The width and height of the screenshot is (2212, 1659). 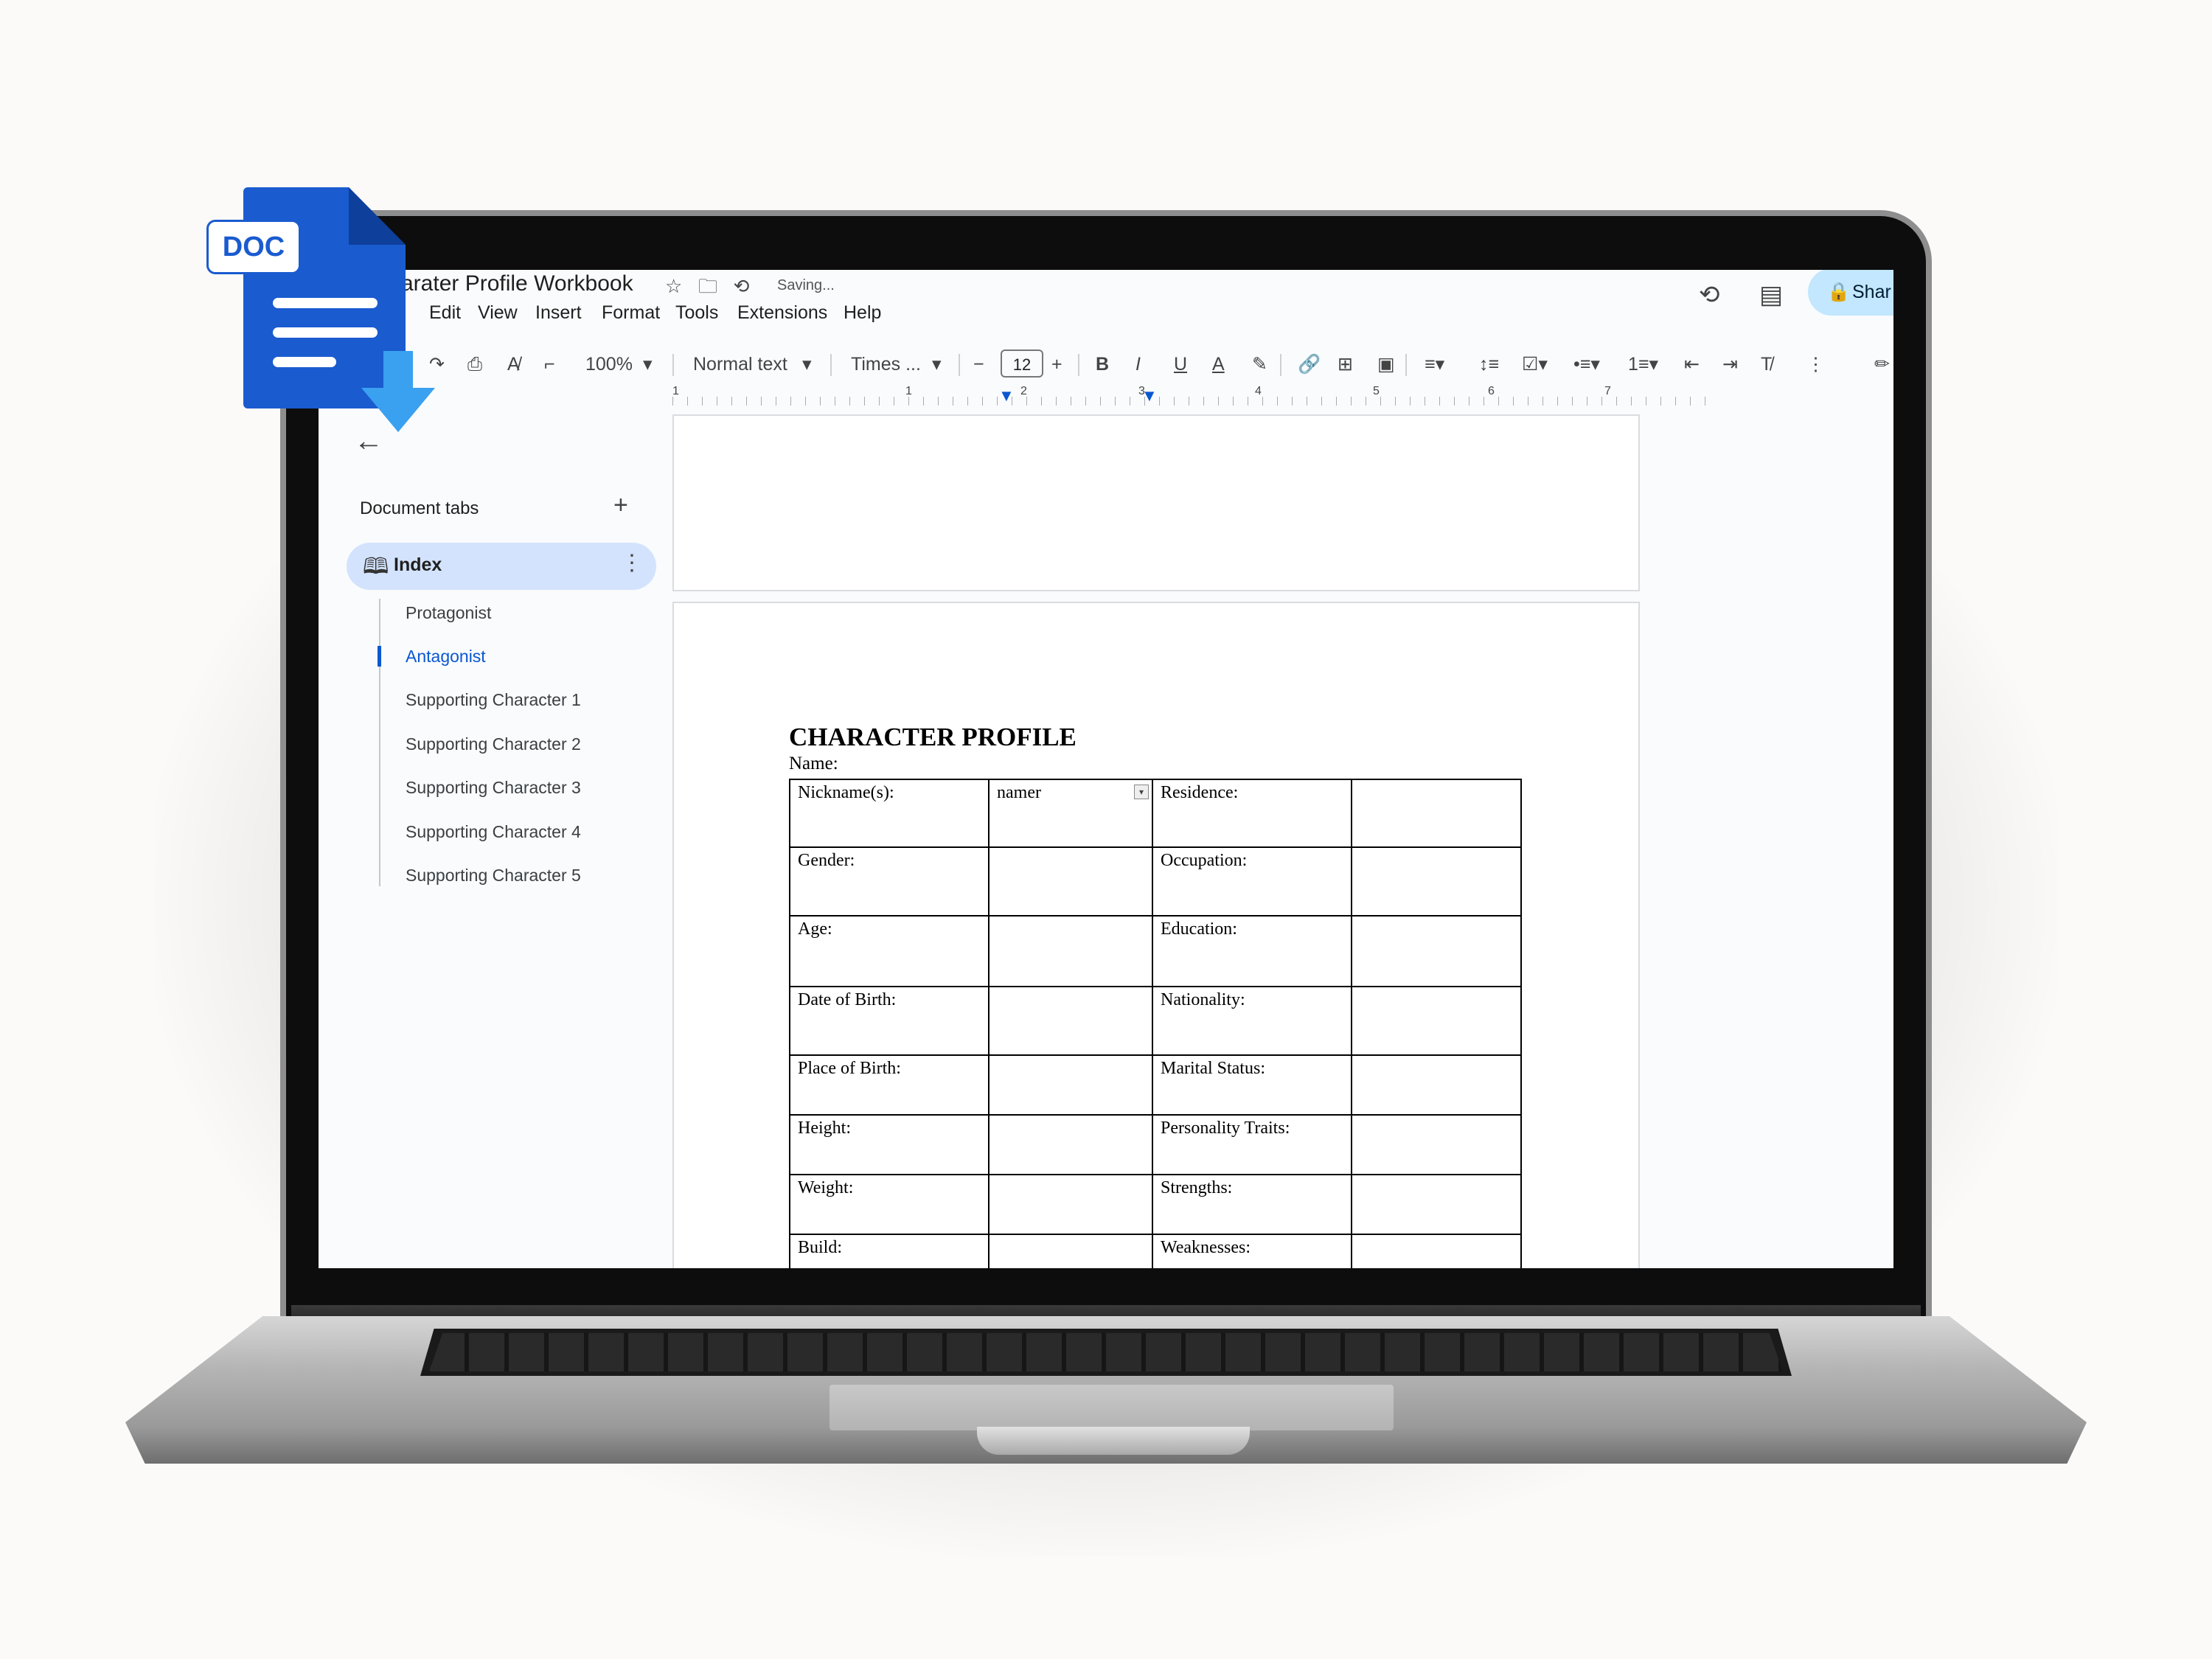 I want to click on nickname-value-cell: namer ▾, so click(x=1070, y=813).